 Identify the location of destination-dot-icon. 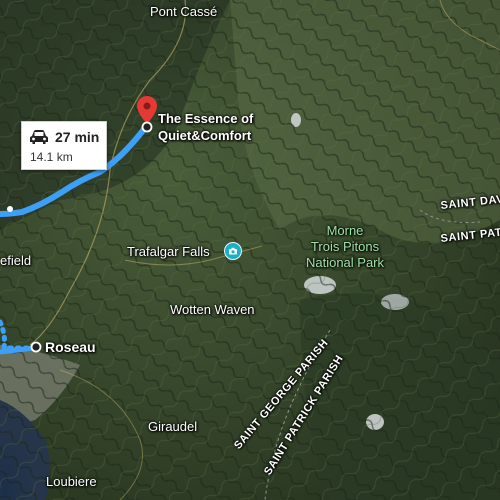
(147, 127).